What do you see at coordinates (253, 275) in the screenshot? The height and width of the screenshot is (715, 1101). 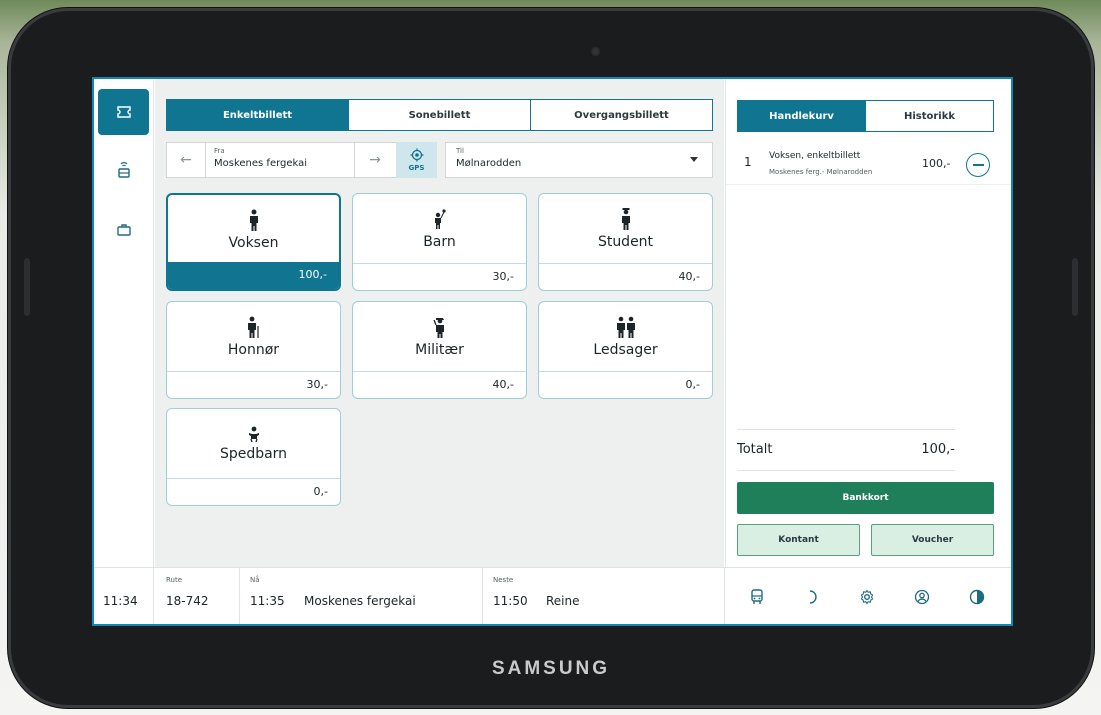 I see `passenger-price: 100,-` at bounding box center [253, 275].